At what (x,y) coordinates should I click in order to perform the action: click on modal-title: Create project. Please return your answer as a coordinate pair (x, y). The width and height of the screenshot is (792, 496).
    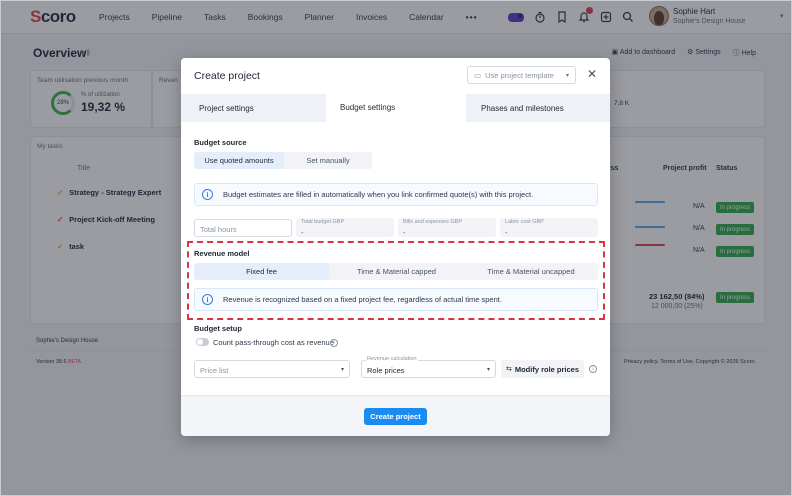
    Looking at the image, I should click on (227, 76).